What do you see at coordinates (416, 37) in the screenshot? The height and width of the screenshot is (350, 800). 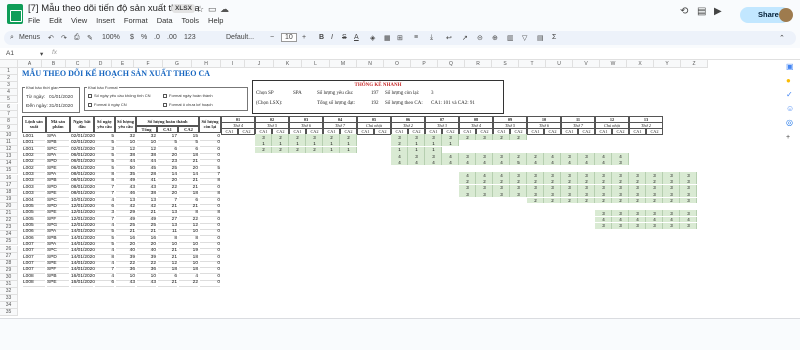 I see `align-icon: ≡` at bounding box center [416, 37].